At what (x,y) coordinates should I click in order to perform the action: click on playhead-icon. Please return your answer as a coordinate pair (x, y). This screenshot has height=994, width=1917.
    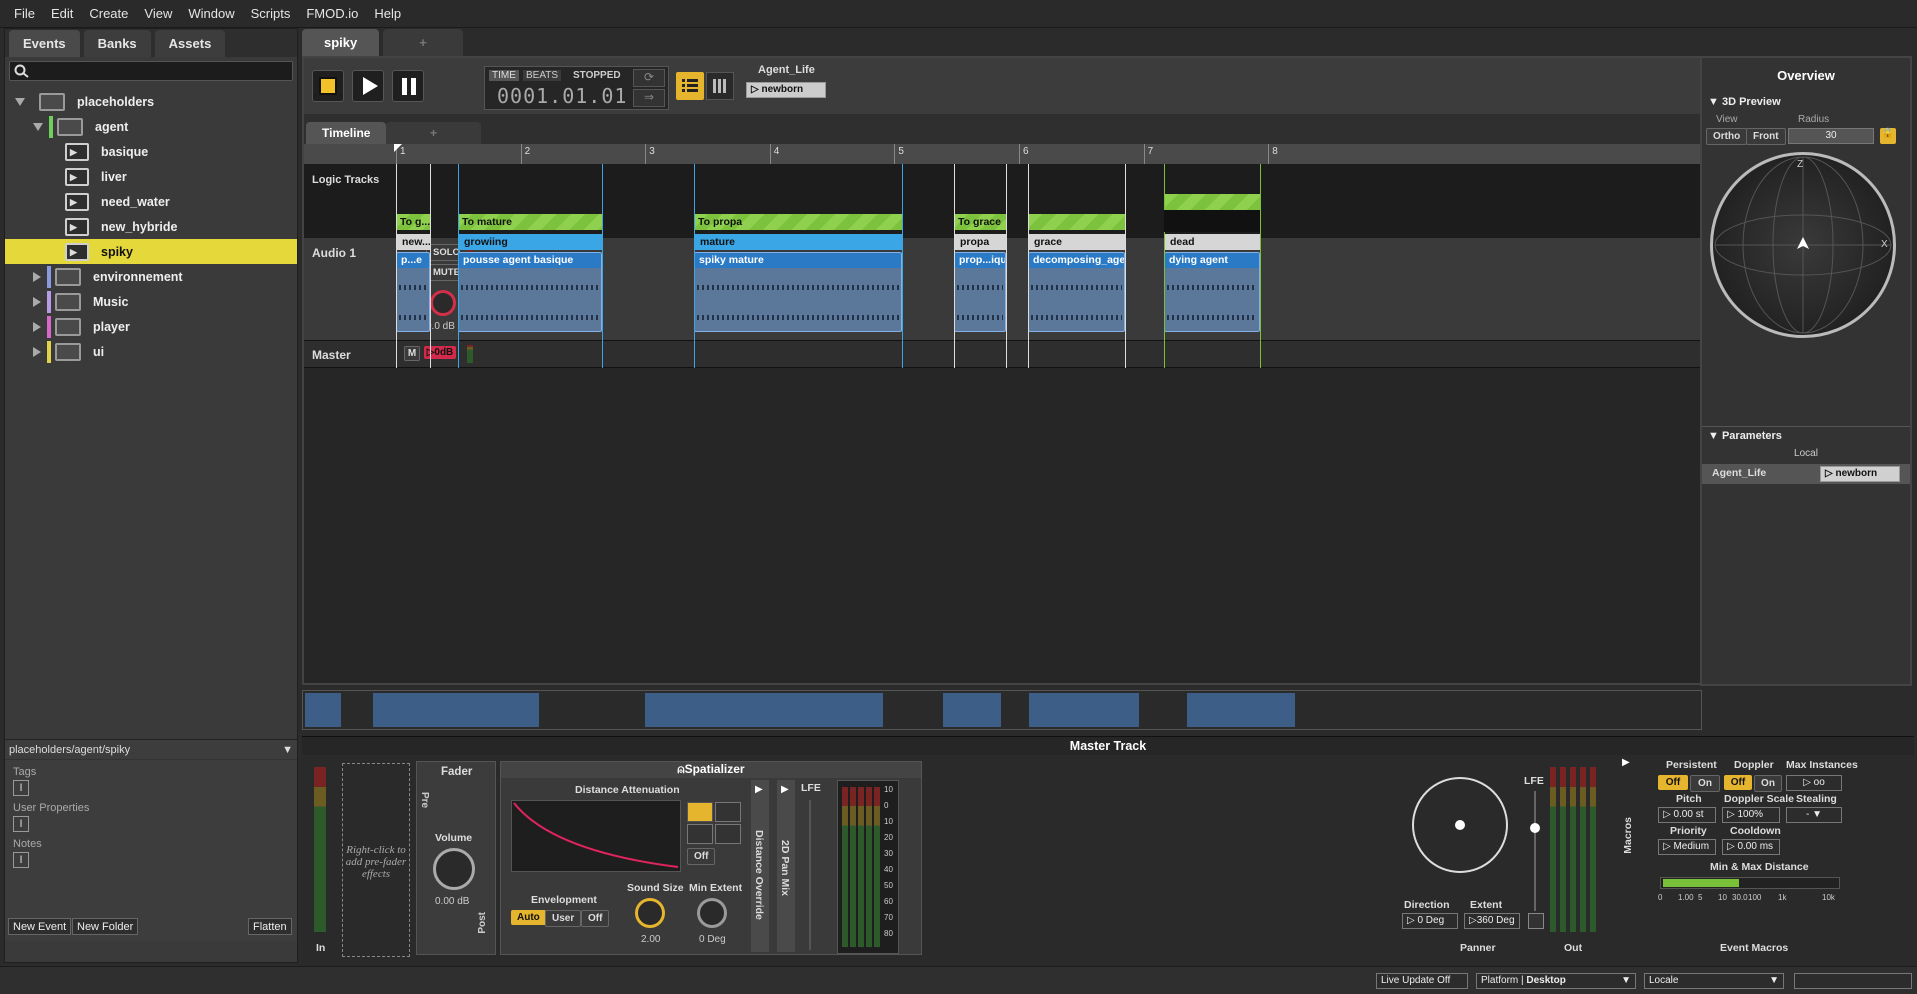
    Looking at the image, I should click on (398, 148).